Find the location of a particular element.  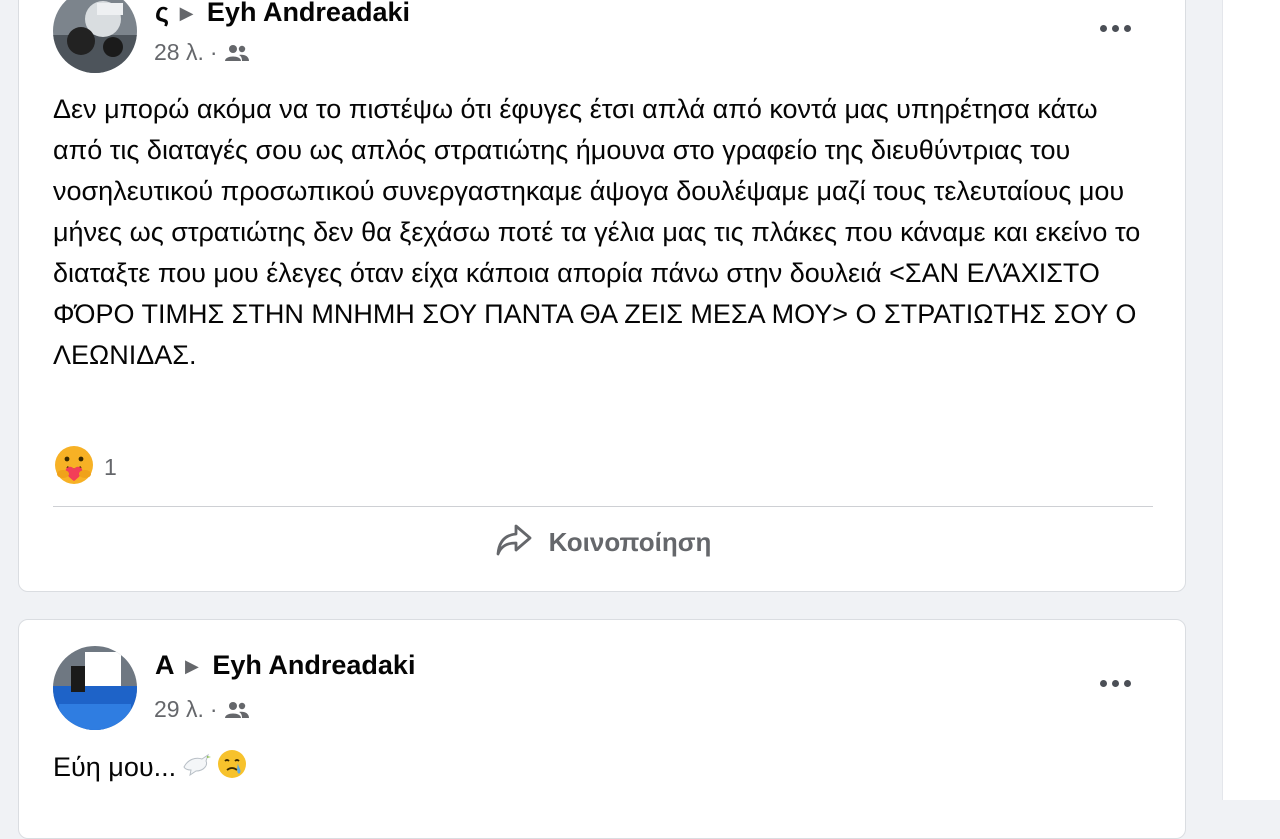

right-panel-edge is located at coordinates (1251, 400).